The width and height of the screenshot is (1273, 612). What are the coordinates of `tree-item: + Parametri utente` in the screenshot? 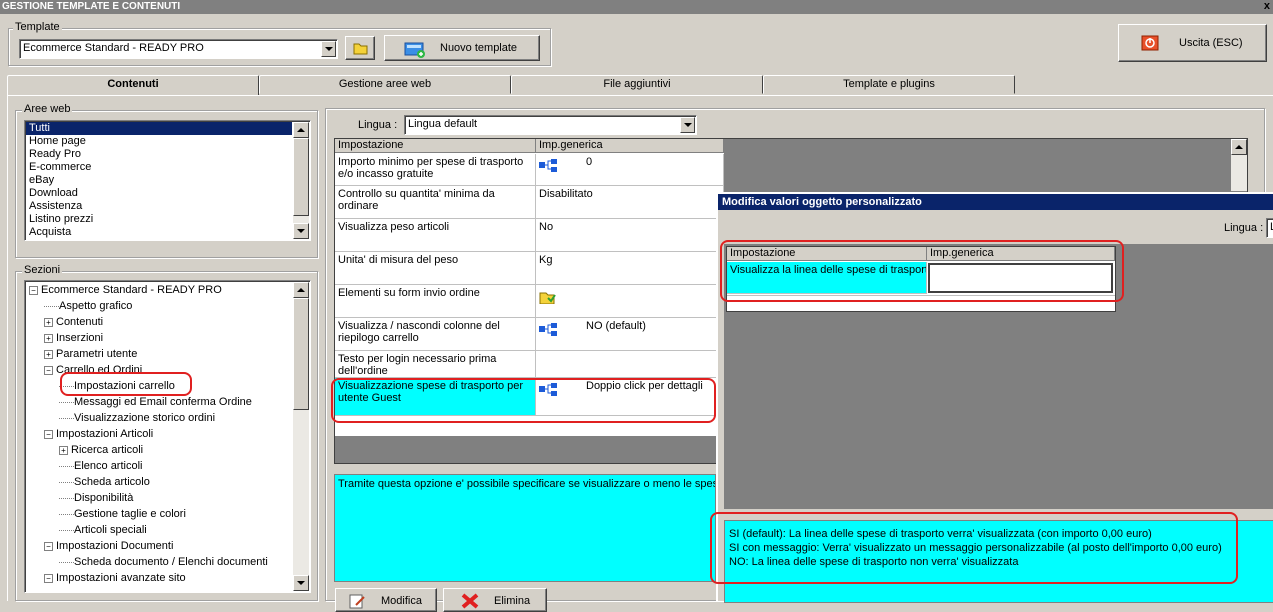 It's located at (90, 354).